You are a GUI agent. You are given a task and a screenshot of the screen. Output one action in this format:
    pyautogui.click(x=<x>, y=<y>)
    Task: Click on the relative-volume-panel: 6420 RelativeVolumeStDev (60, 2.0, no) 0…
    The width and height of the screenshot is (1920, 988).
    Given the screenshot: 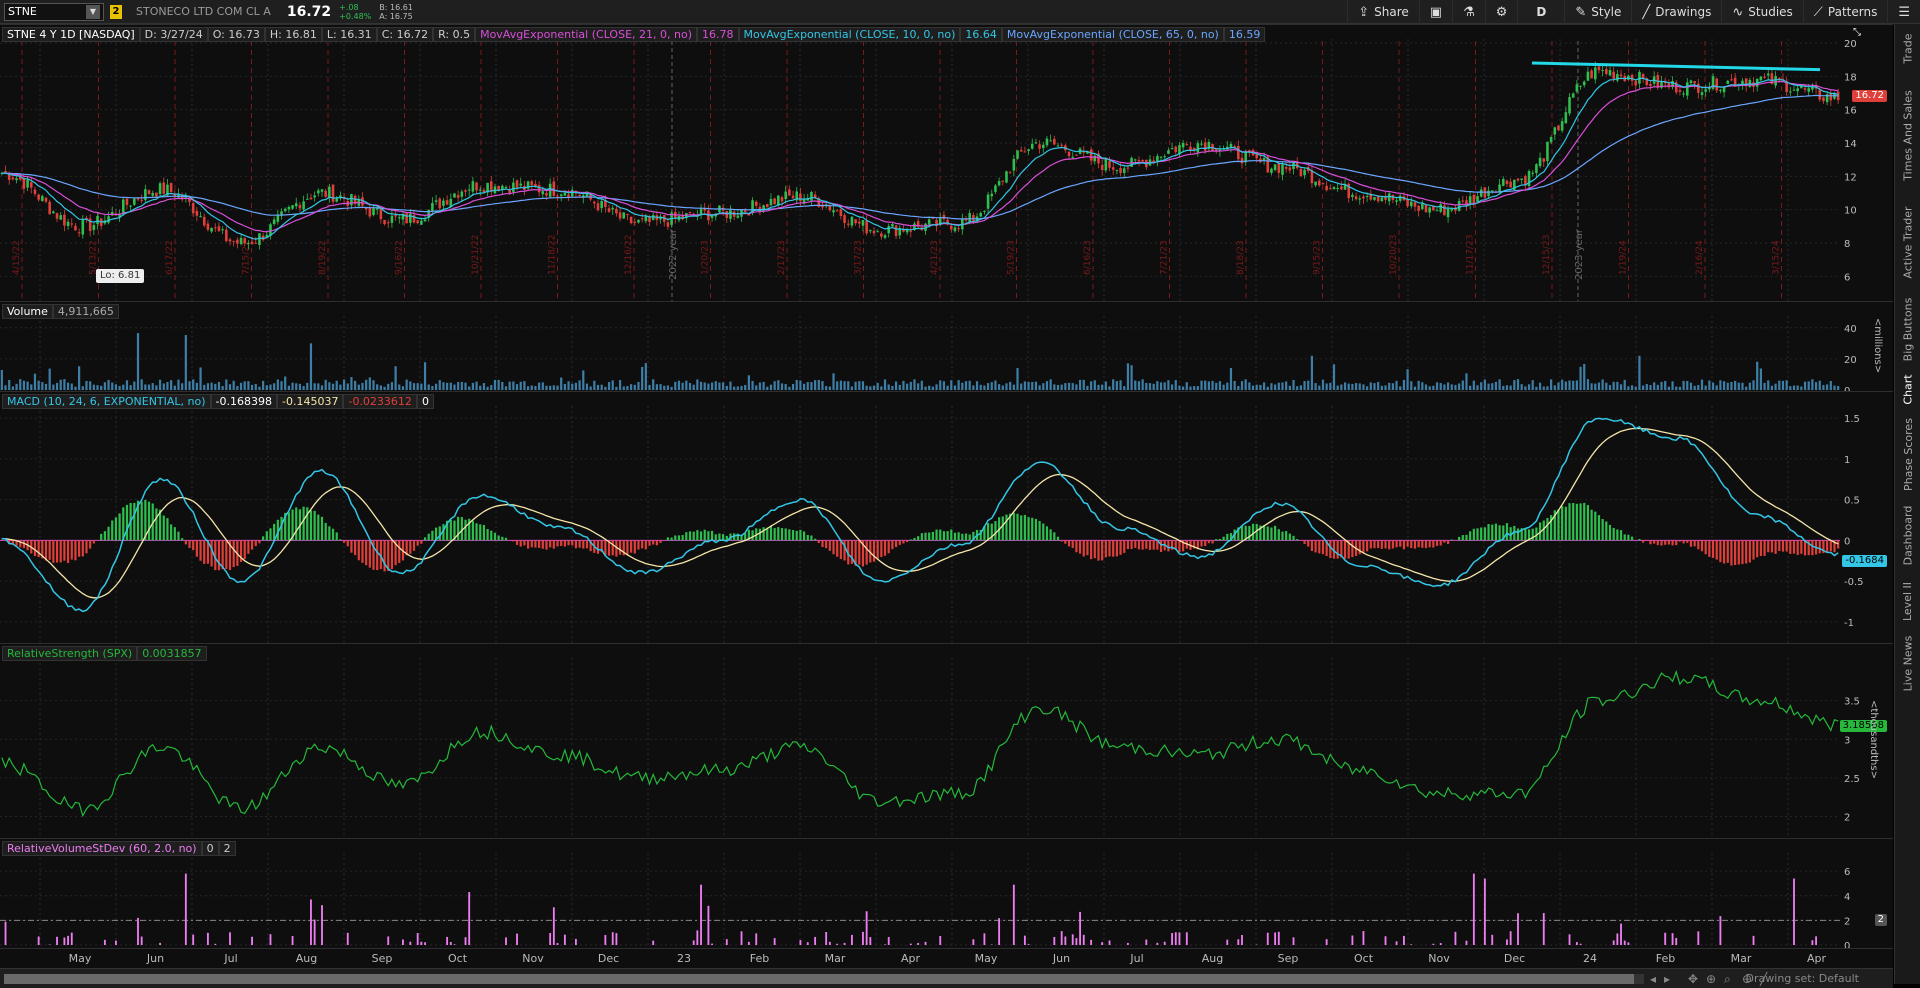 What is the action you would take?
    pyautogui.click(x=946, y=893)
    